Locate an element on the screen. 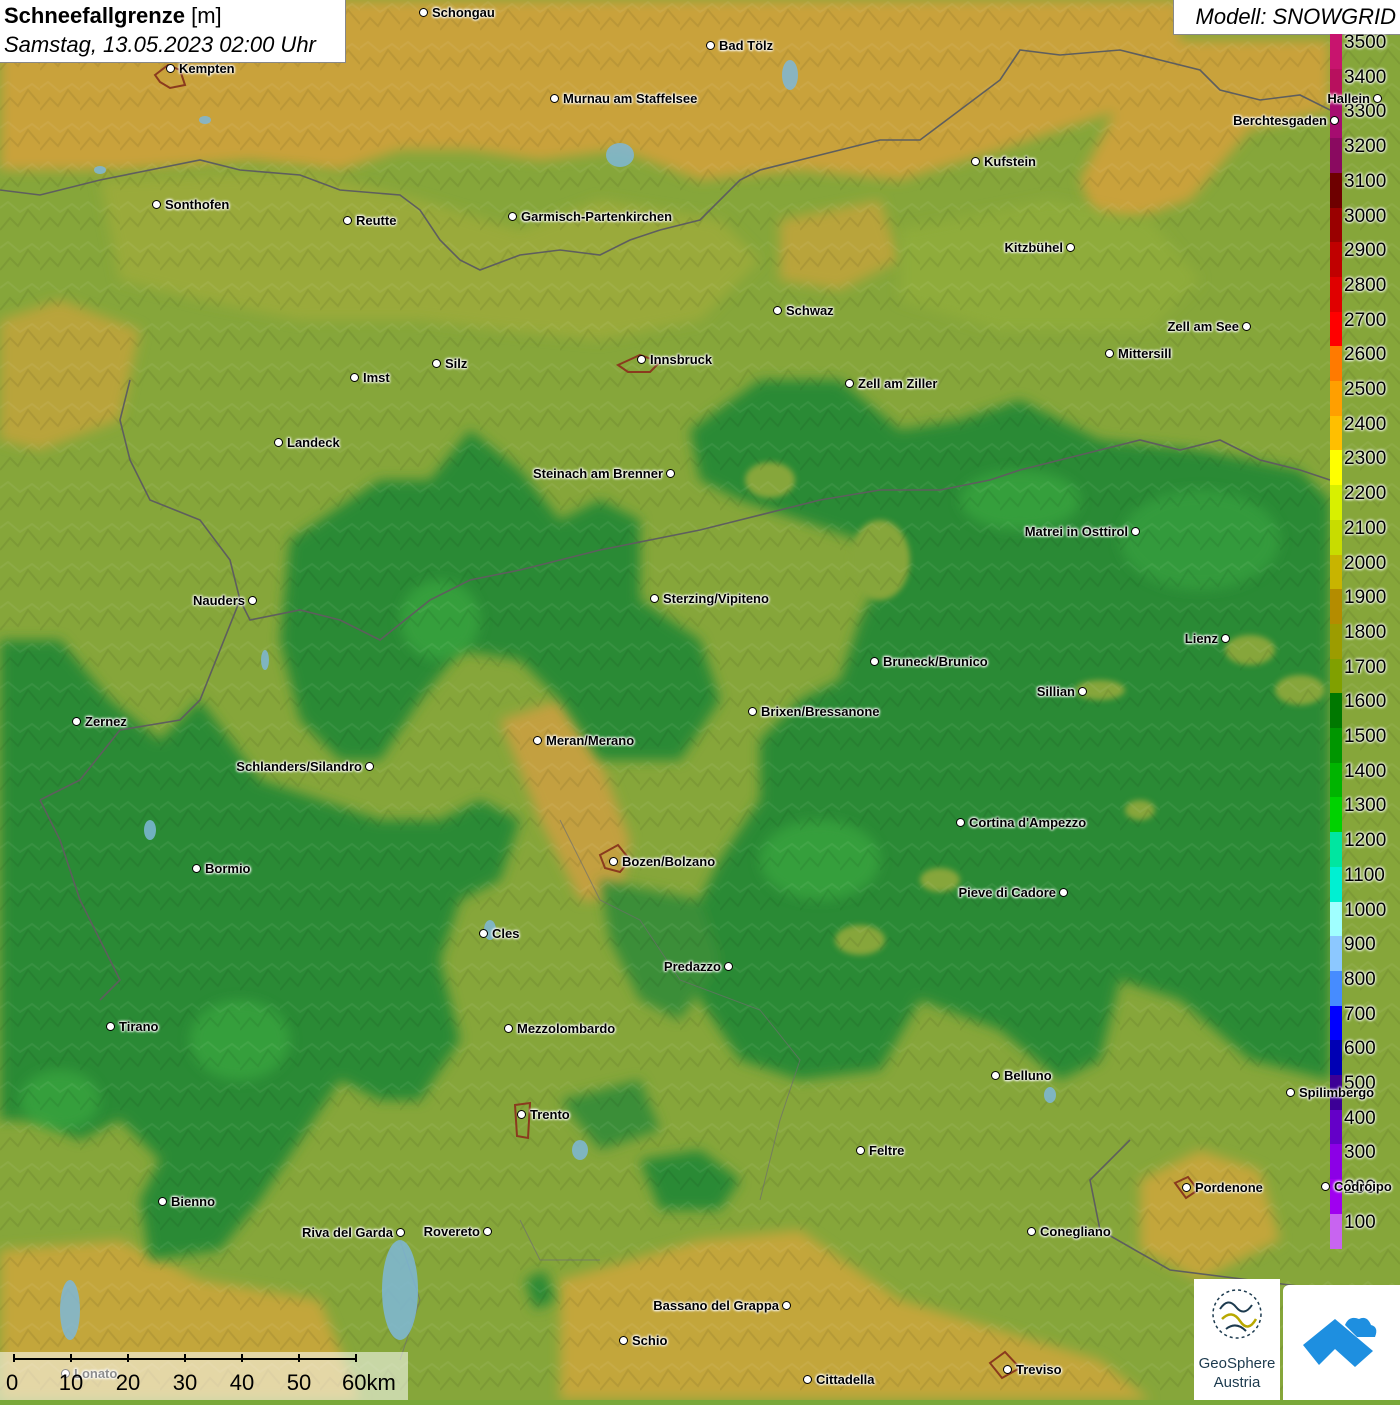 The width and height of the screenshot is (1400, 1405). app-logo is located at coordinates (1341, 1342).